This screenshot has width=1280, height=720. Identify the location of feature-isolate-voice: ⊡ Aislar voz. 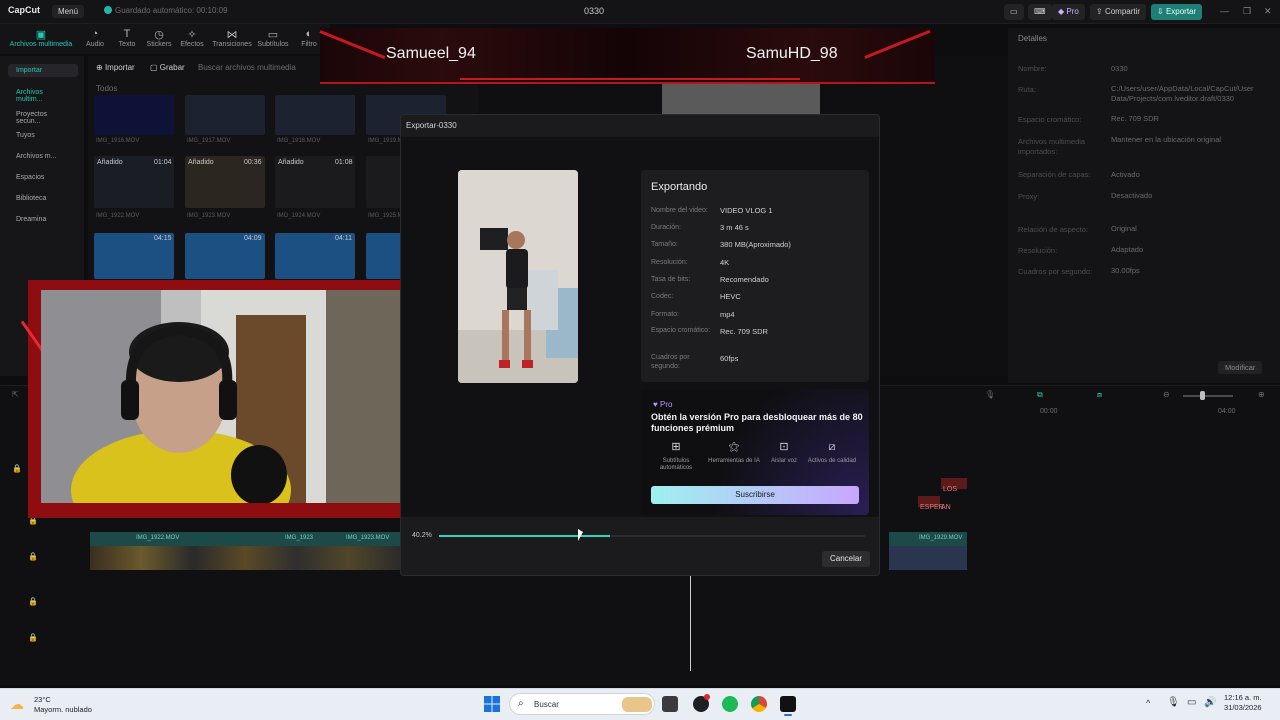
(784, 453).